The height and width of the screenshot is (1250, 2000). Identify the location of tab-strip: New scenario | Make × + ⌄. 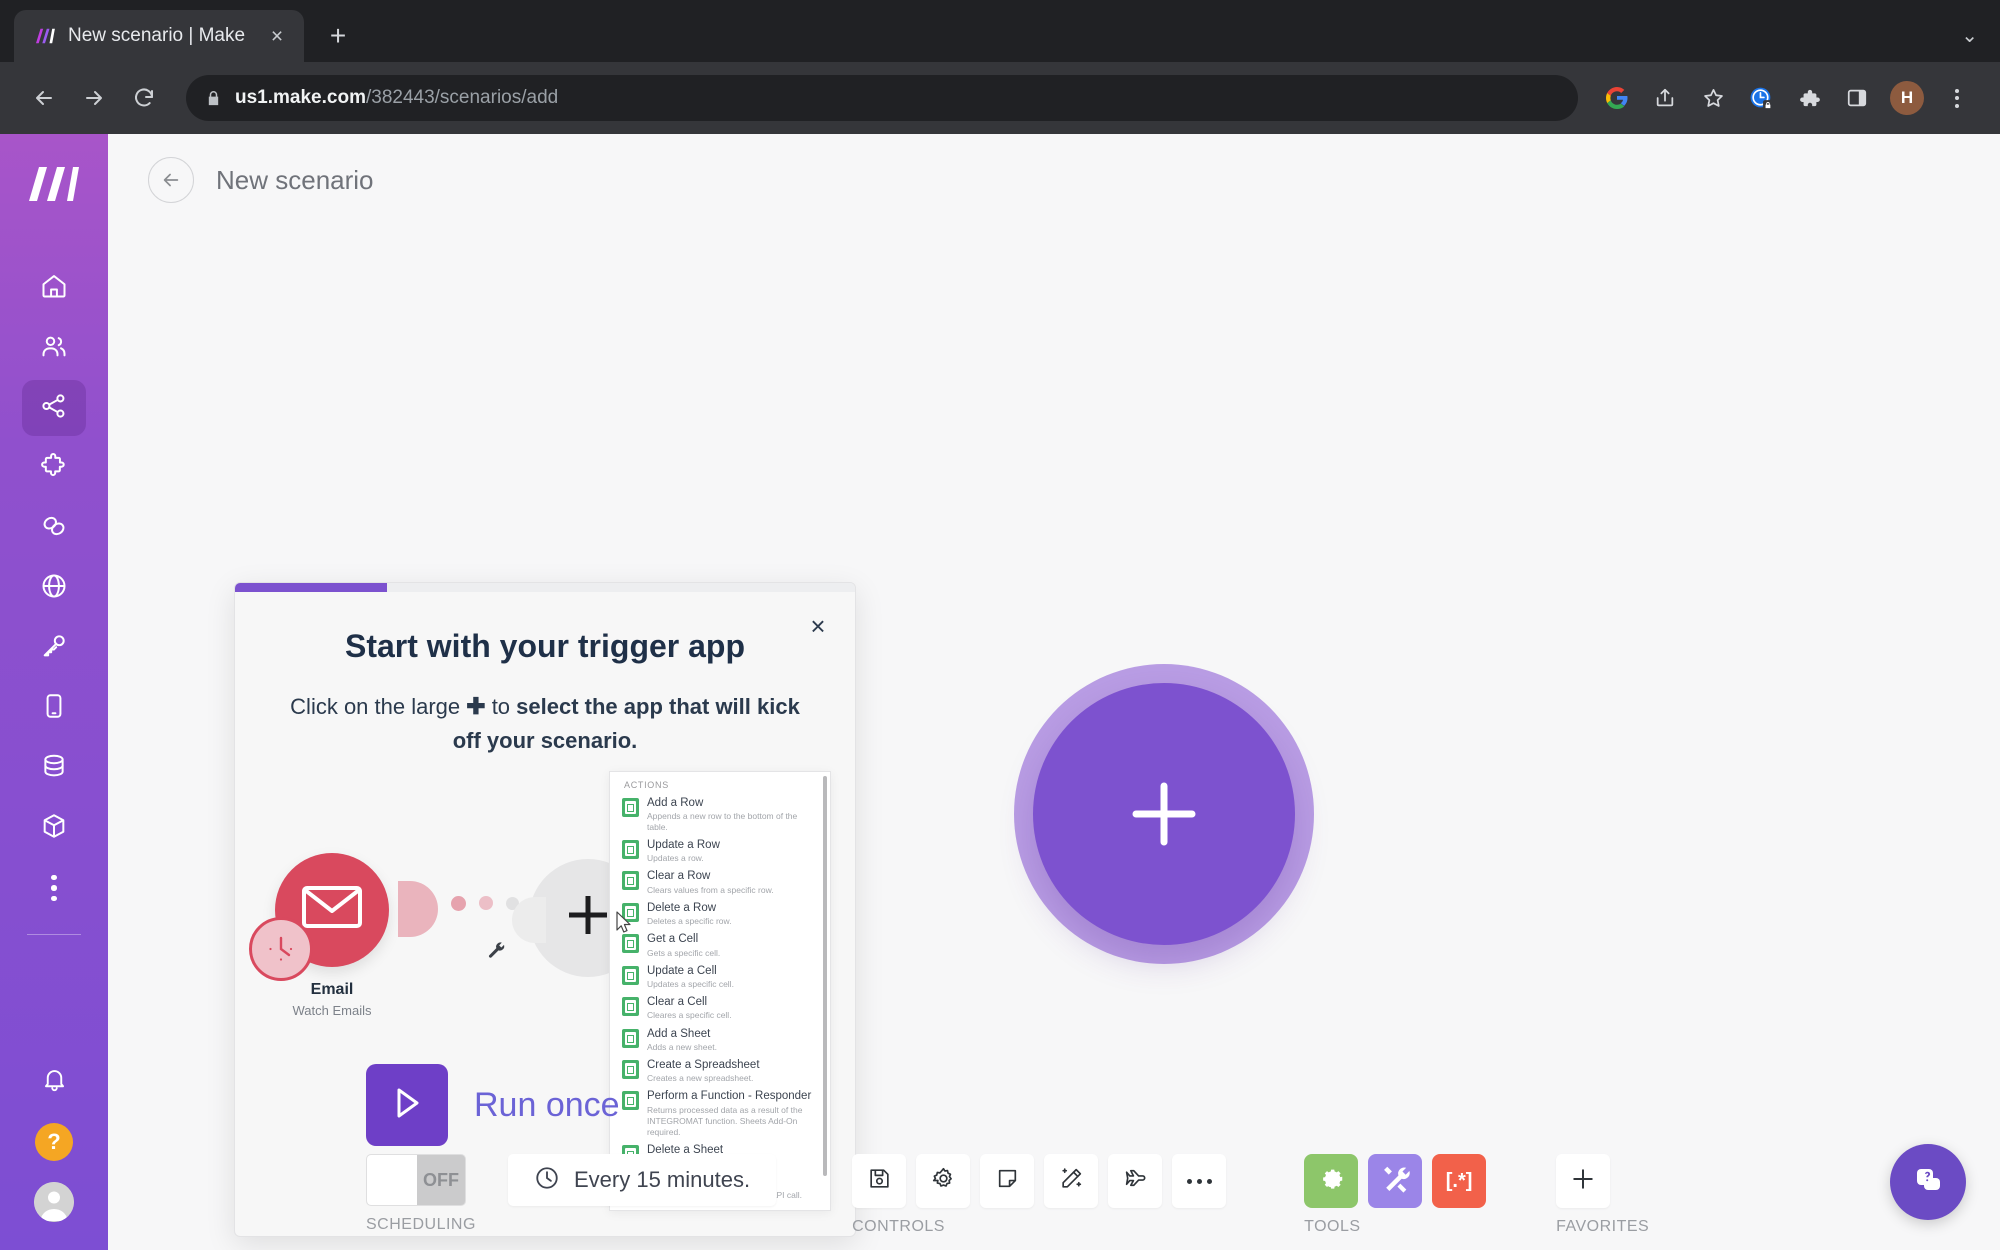
(1000, 31).